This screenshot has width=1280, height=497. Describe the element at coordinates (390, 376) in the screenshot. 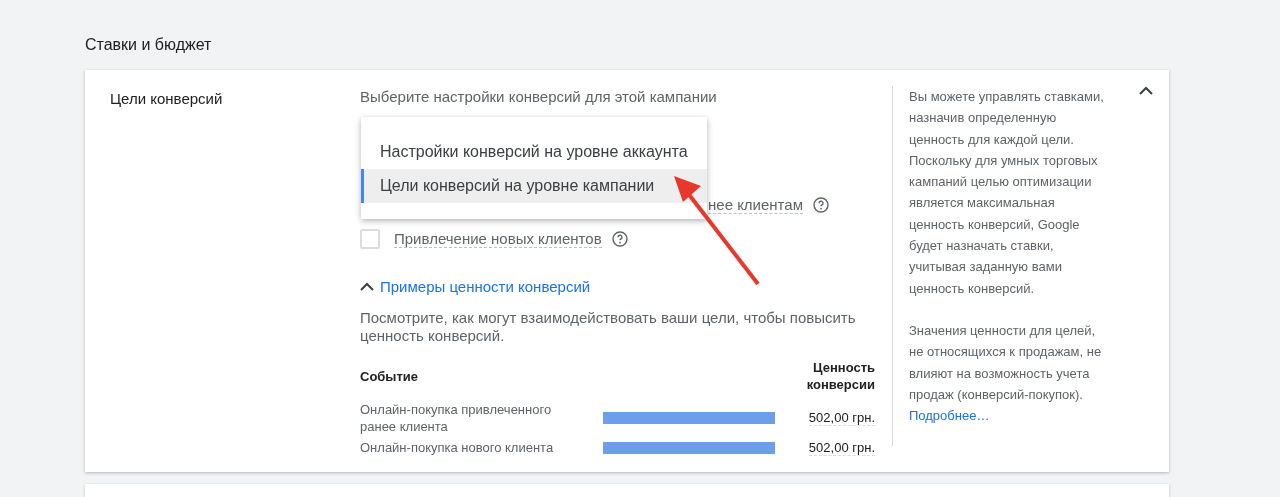

I see `column-header: Событие` at that location.